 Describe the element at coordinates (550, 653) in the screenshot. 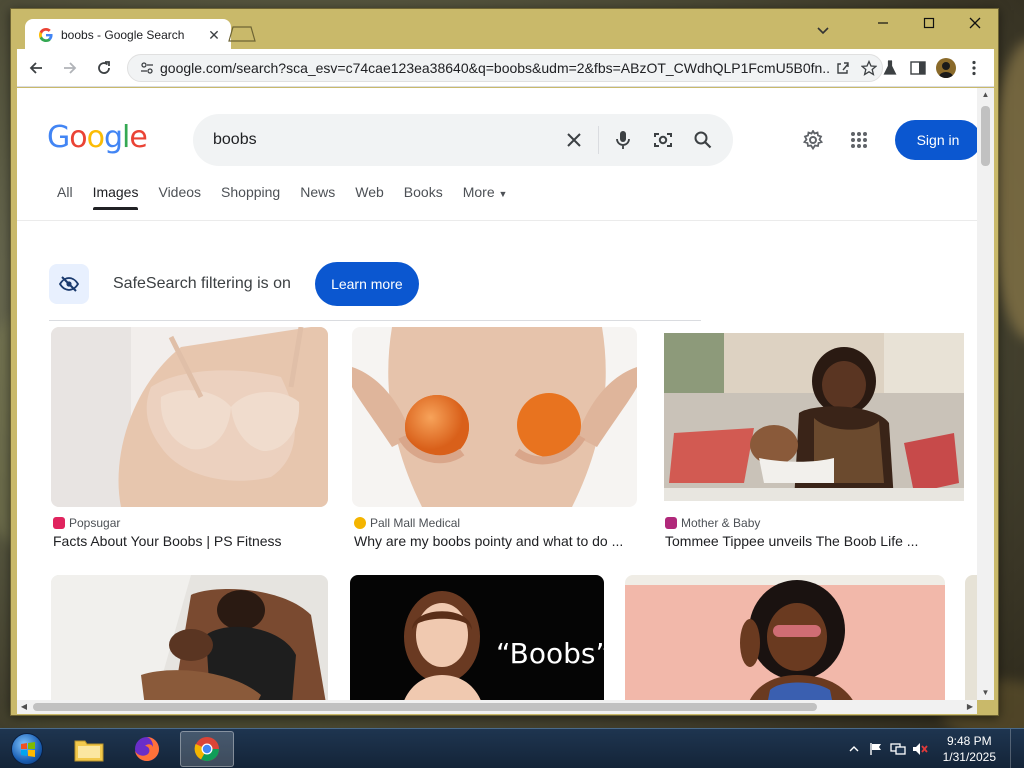

I see `thumbnail-overlay-text: “Boobs”?` at that location.